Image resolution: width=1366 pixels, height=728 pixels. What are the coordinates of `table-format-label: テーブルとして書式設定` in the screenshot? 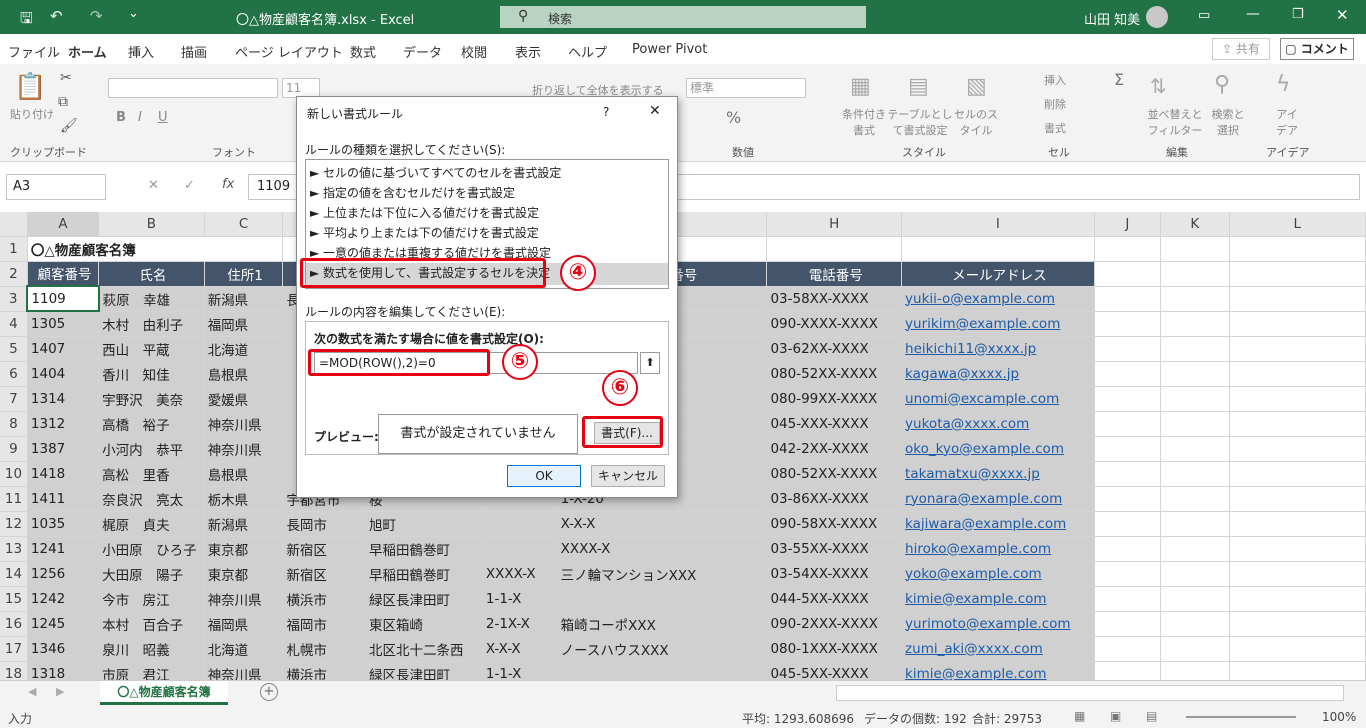 It's located at (920, 122).